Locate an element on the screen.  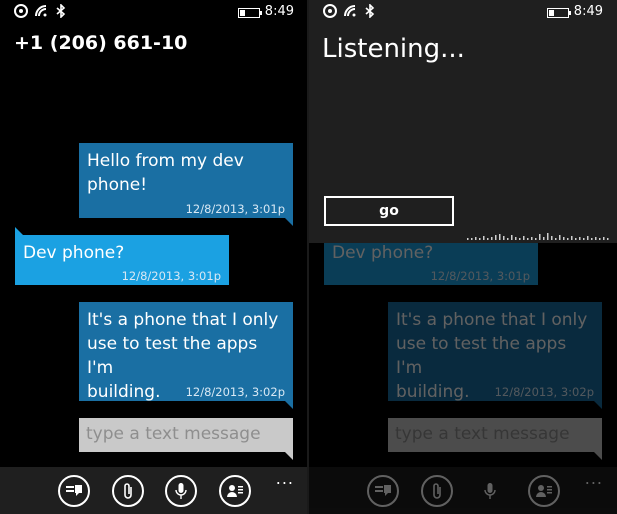
contact-title: +1 (206) 661-10 is located at coordinates (101, 43).